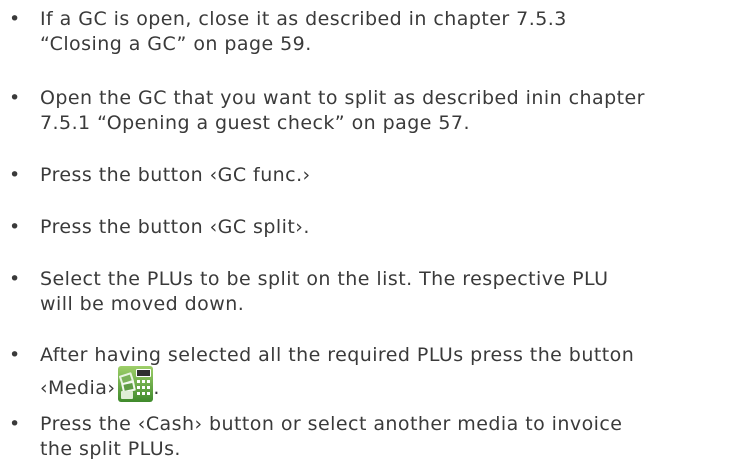 The width and height of the screenshot is (739, 462). What do you see at coordinates (175, 227) in the screenshot?
I see `list-item-text: Press the button ‹GC split›.` at bounding box center [175, 227].